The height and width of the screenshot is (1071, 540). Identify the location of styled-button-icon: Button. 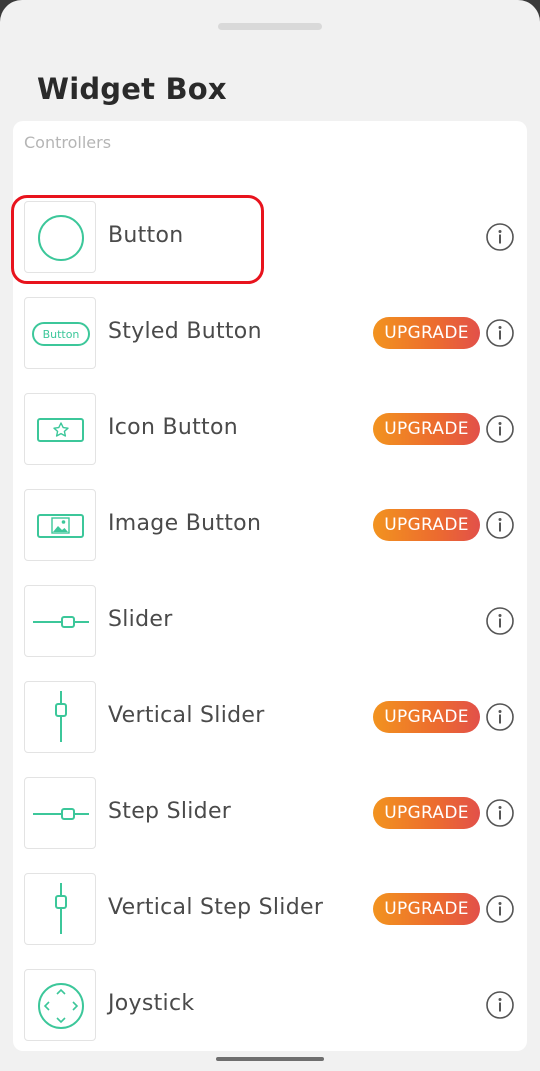
(61, 334).